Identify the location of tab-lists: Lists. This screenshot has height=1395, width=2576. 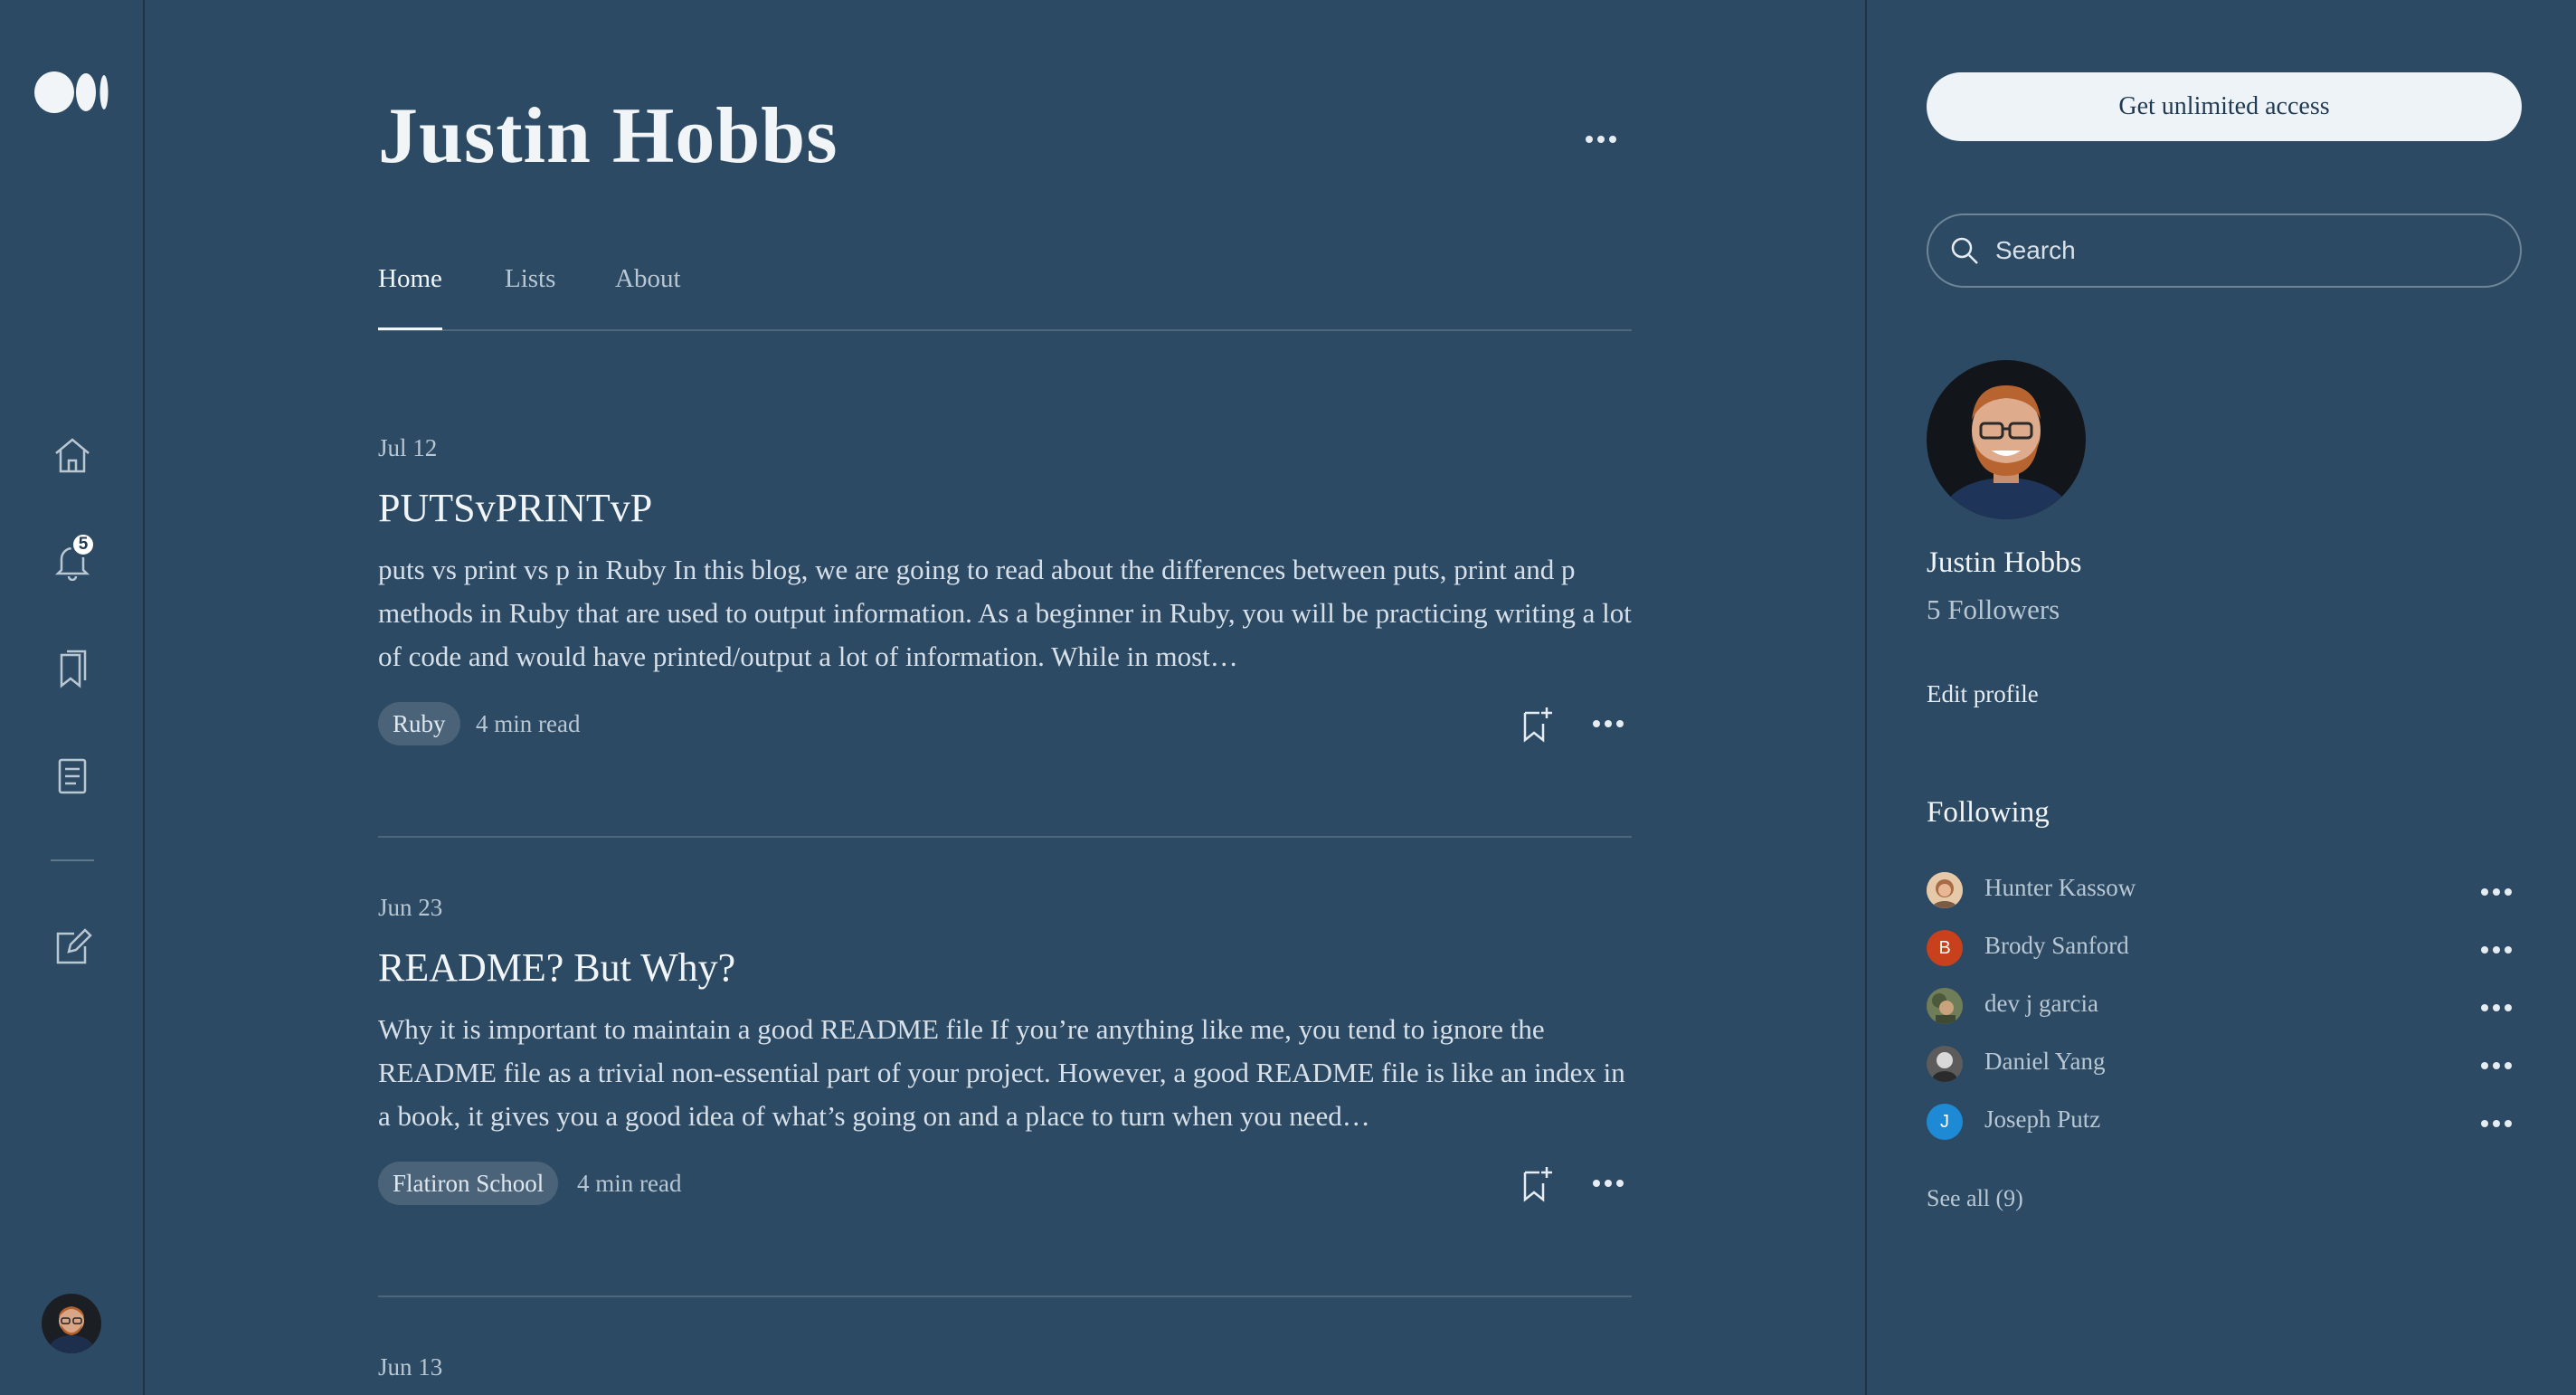
(530, 279).